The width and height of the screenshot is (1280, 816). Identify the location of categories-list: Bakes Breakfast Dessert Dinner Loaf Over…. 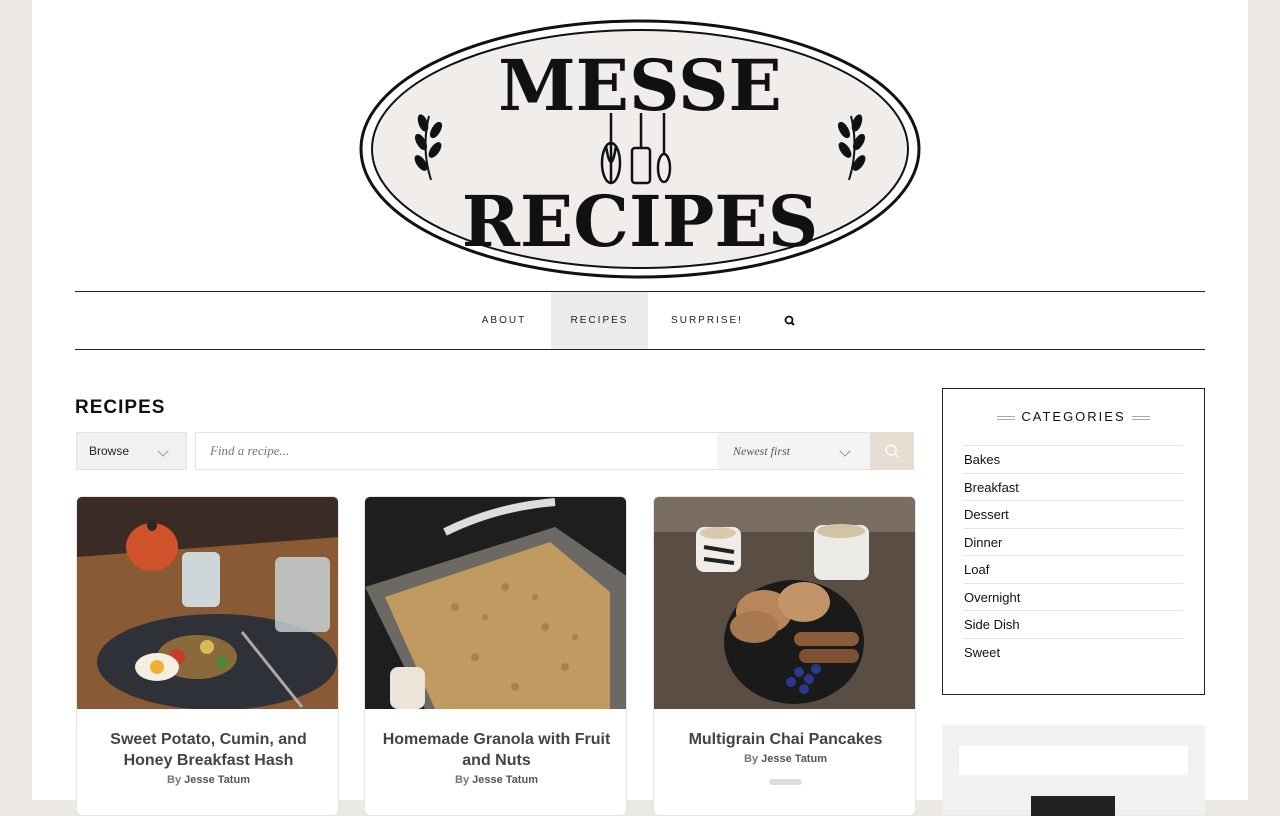
(1073, 555).